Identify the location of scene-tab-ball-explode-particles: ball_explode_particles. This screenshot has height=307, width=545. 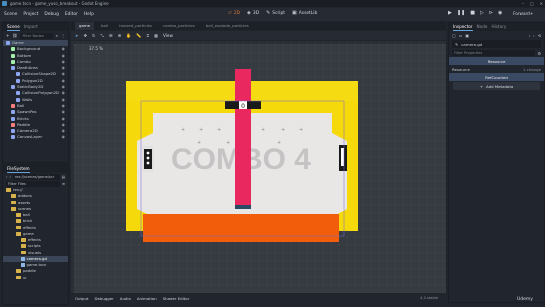
(227, 26).